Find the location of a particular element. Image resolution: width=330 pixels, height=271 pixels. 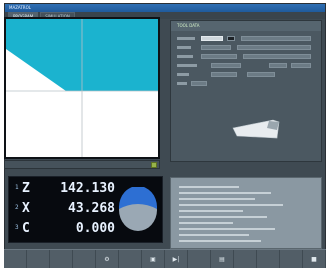

axis-name: C is located at coordinates (26, 228).